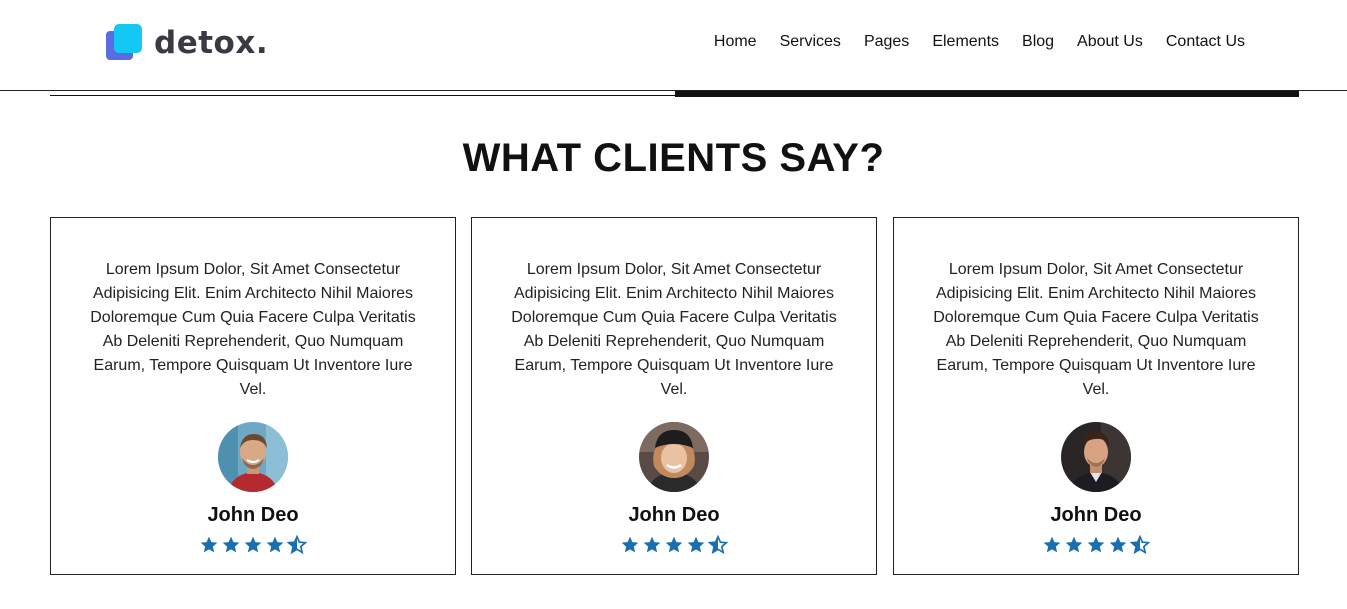 The image size is (1347, 609). Describe the element at coordinates (1038, 42) in the screenshot. I see `nav-item-blog: Blog` at that location.